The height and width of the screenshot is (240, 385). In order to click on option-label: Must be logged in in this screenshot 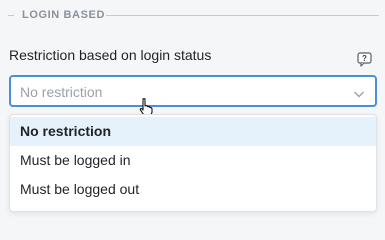, I will do `click(75, 160)`.